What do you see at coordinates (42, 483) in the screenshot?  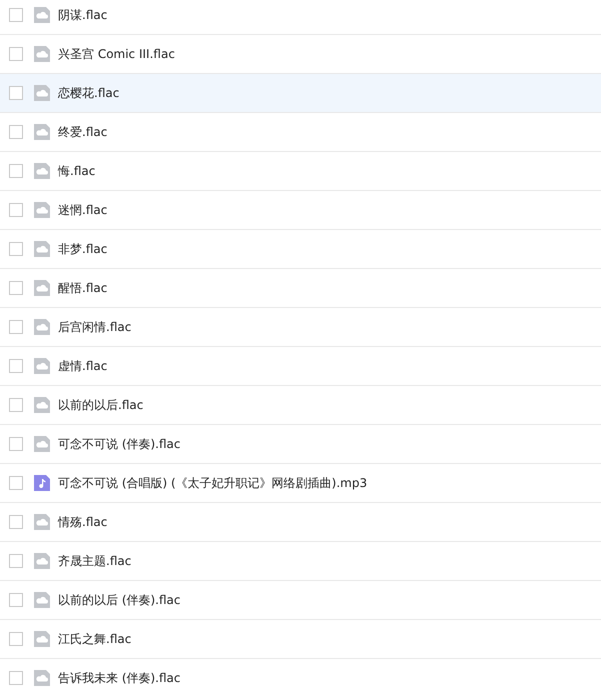 I see `music-file-icon` at bounding box center [42, 483].